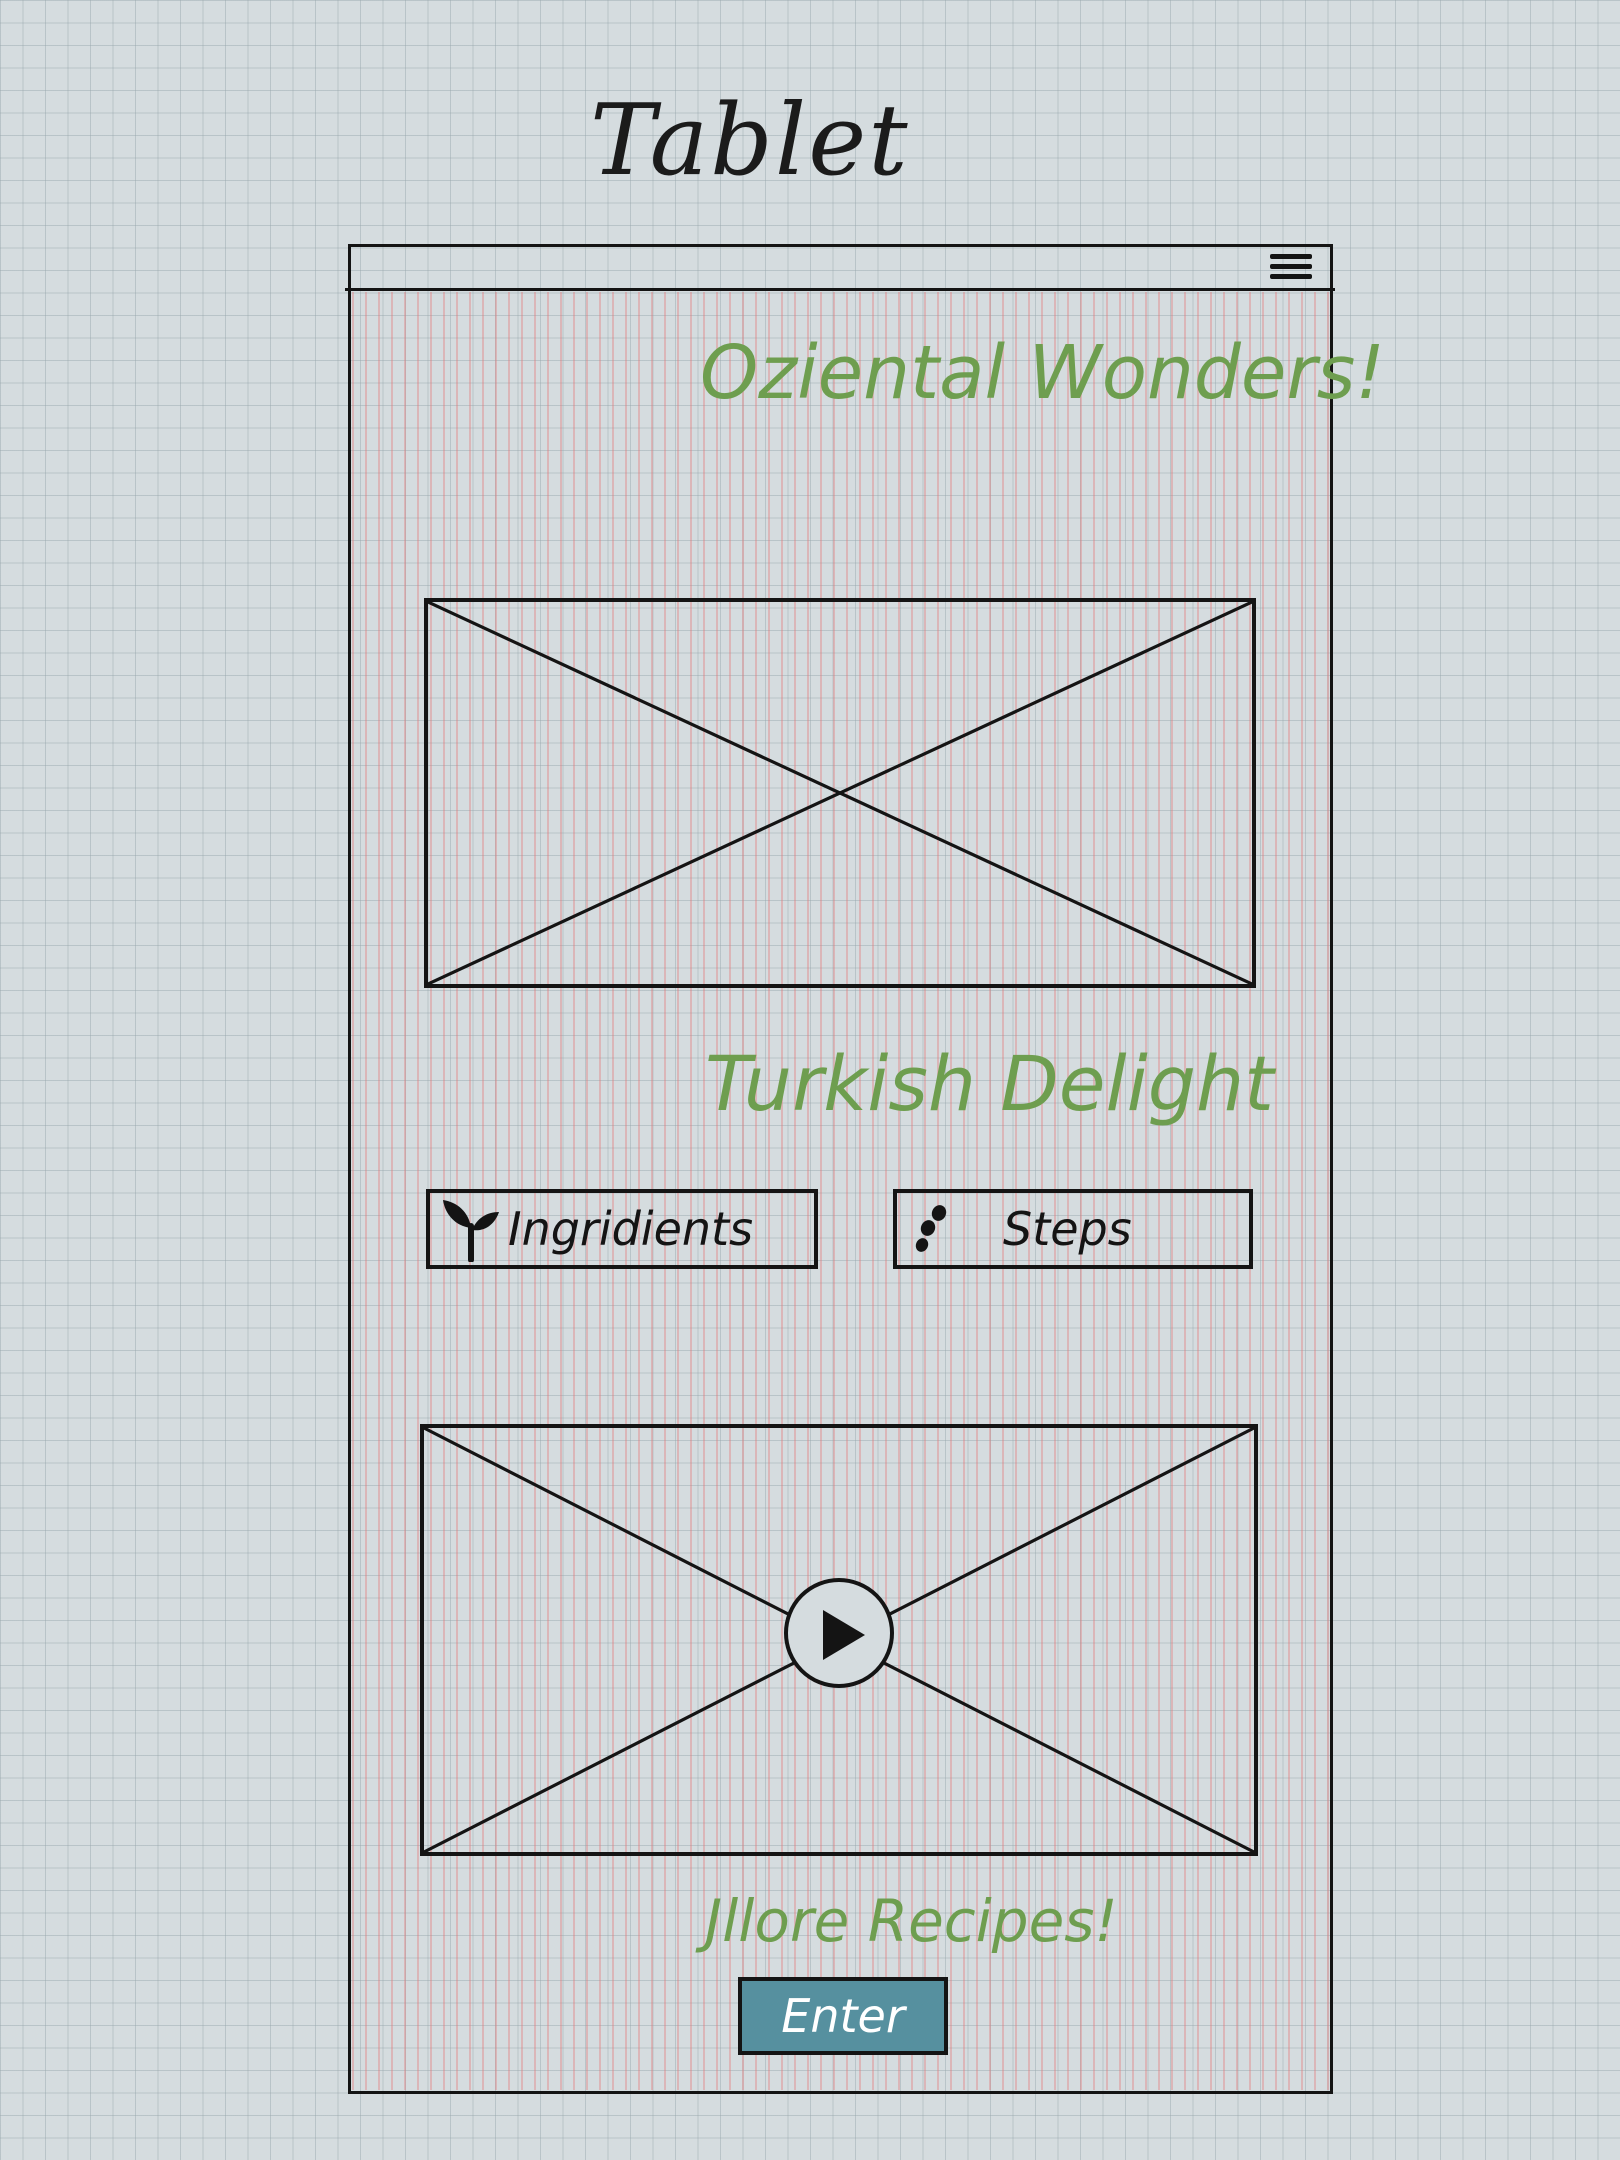 Image resolution: width=1620 pixels, height=2160 pixels. I want to click on hero-image-placeholder, so click(840, 793).